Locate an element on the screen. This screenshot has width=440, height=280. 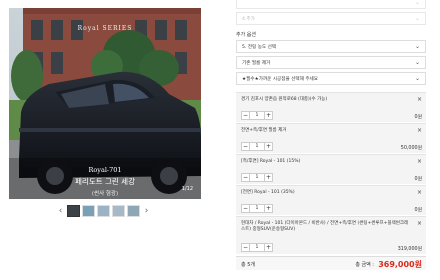
image-counter: 1/12 is located at coordinates (187, 189).